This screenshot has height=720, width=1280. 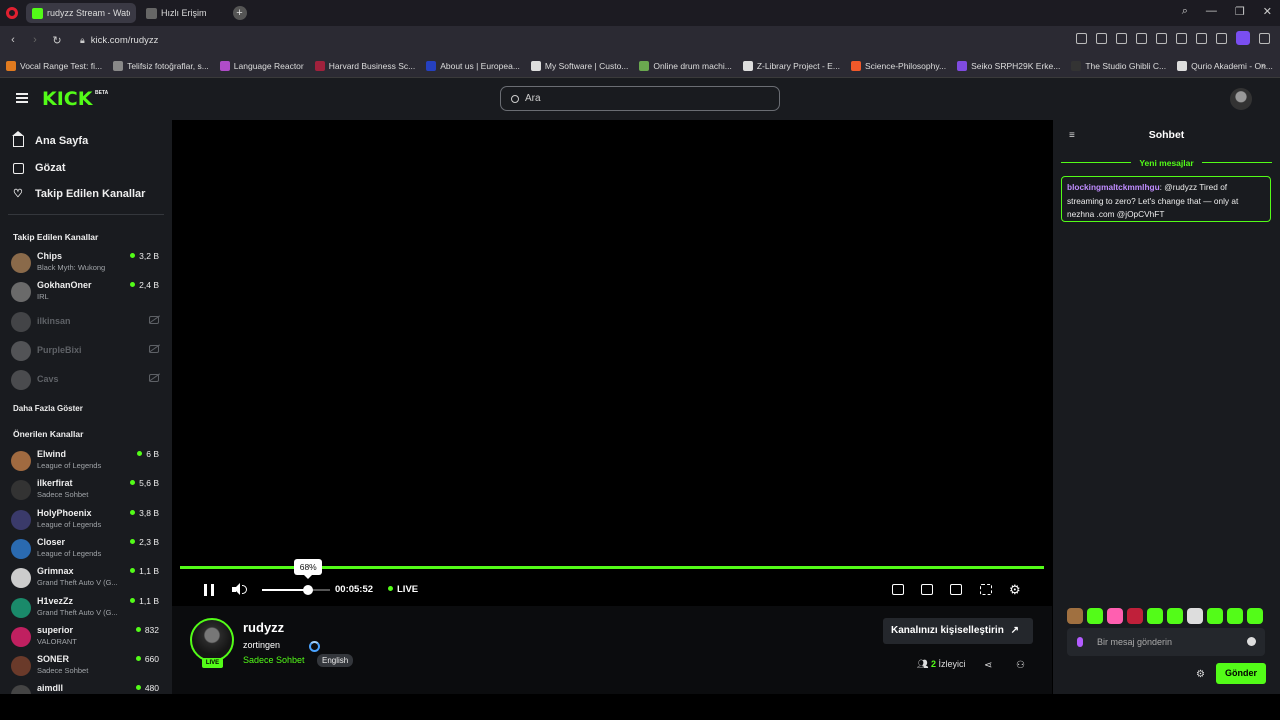 I want to click on new-tab-button: +, so click(x=239, y=13).